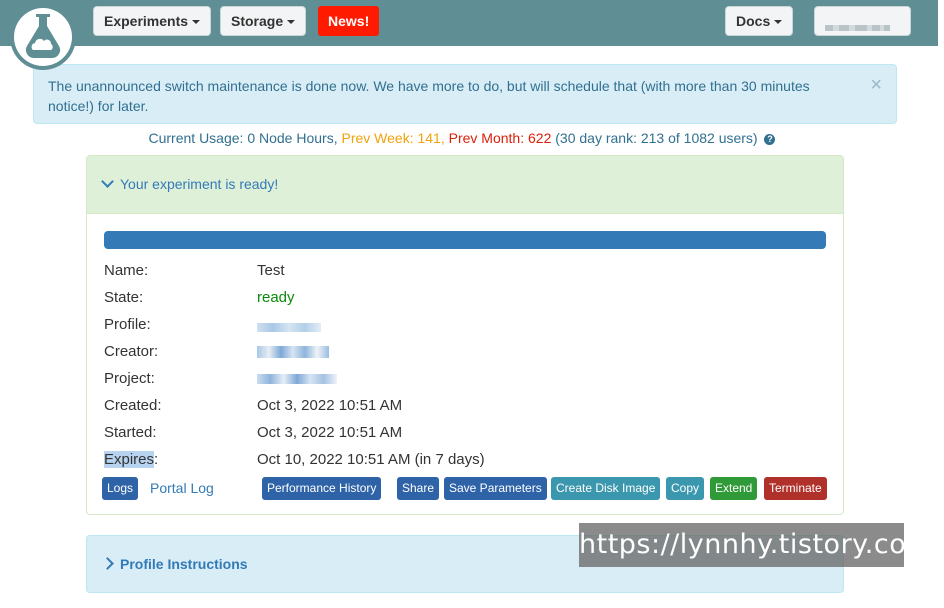  Describe the element at coordinates (418, 488) in the screenshot. I see `share-button: Share` at that location.